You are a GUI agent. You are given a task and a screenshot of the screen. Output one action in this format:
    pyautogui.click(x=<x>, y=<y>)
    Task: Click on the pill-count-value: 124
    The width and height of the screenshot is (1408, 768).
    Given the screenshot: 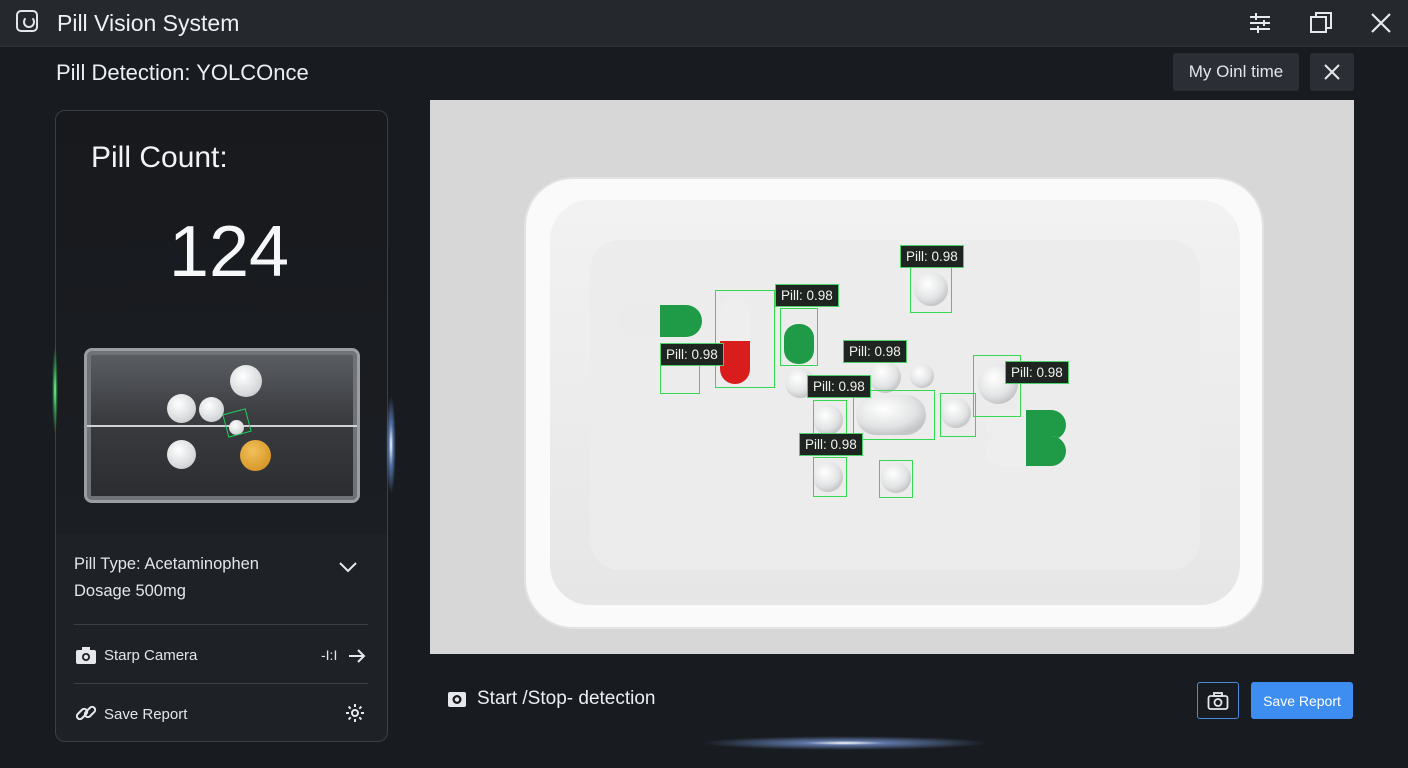 What is the action you would take?
    pyautogui.click(x=229, y=252)
    